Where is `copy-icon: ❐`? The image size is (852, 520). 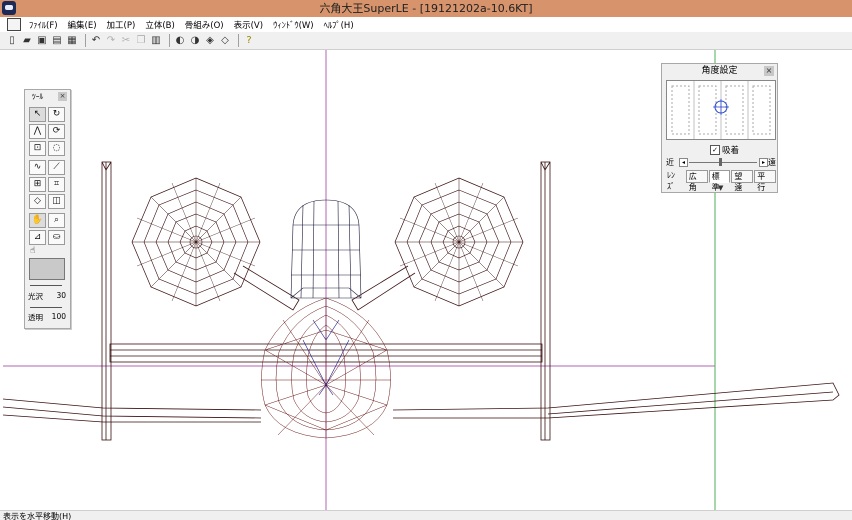
copy-icon: ❐ is located at coordinates (141, 41).